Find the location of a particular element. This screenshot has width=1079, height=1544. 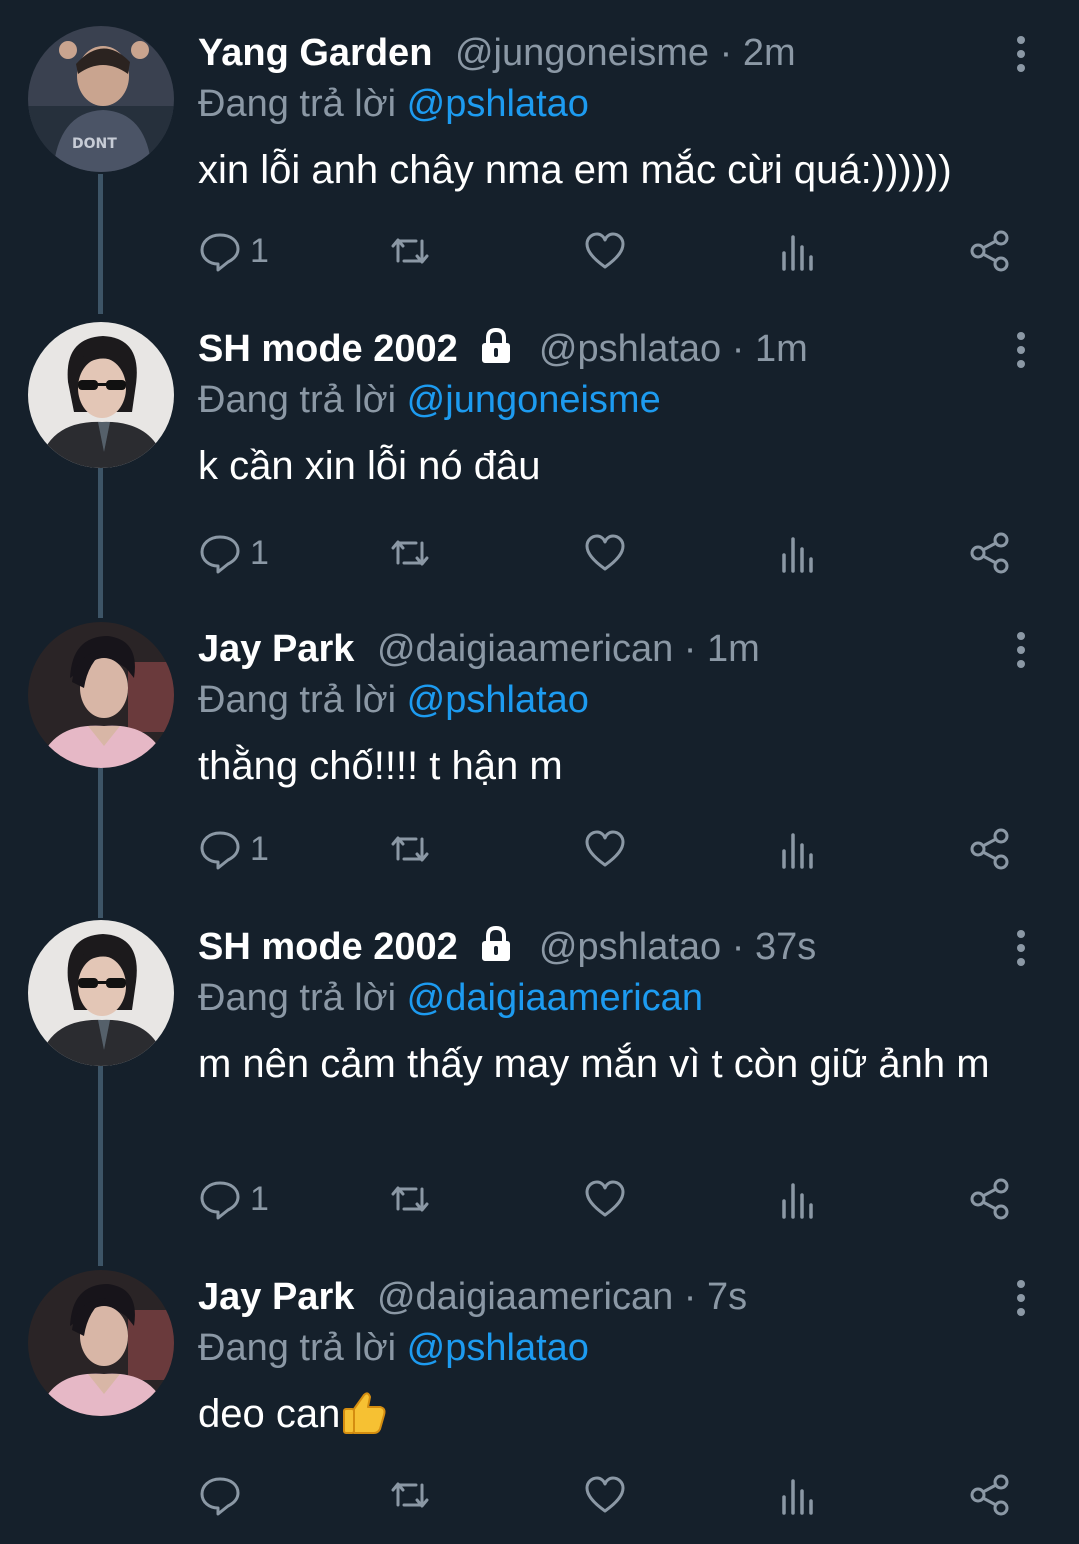

avatar: DONT is located at coordinates (101, 99).